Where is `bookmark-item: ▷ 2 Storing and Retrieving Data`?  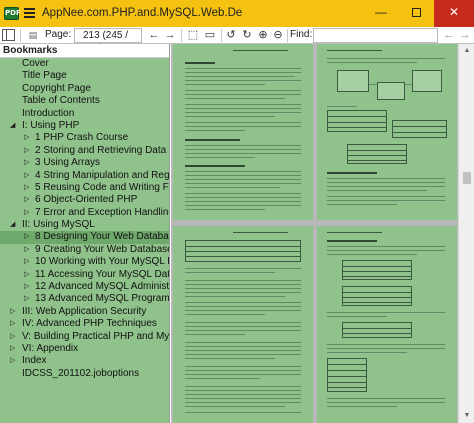 bookmark-item: ▷ 2 Storing and Retrieving Data is located at coordinates (84, 151).